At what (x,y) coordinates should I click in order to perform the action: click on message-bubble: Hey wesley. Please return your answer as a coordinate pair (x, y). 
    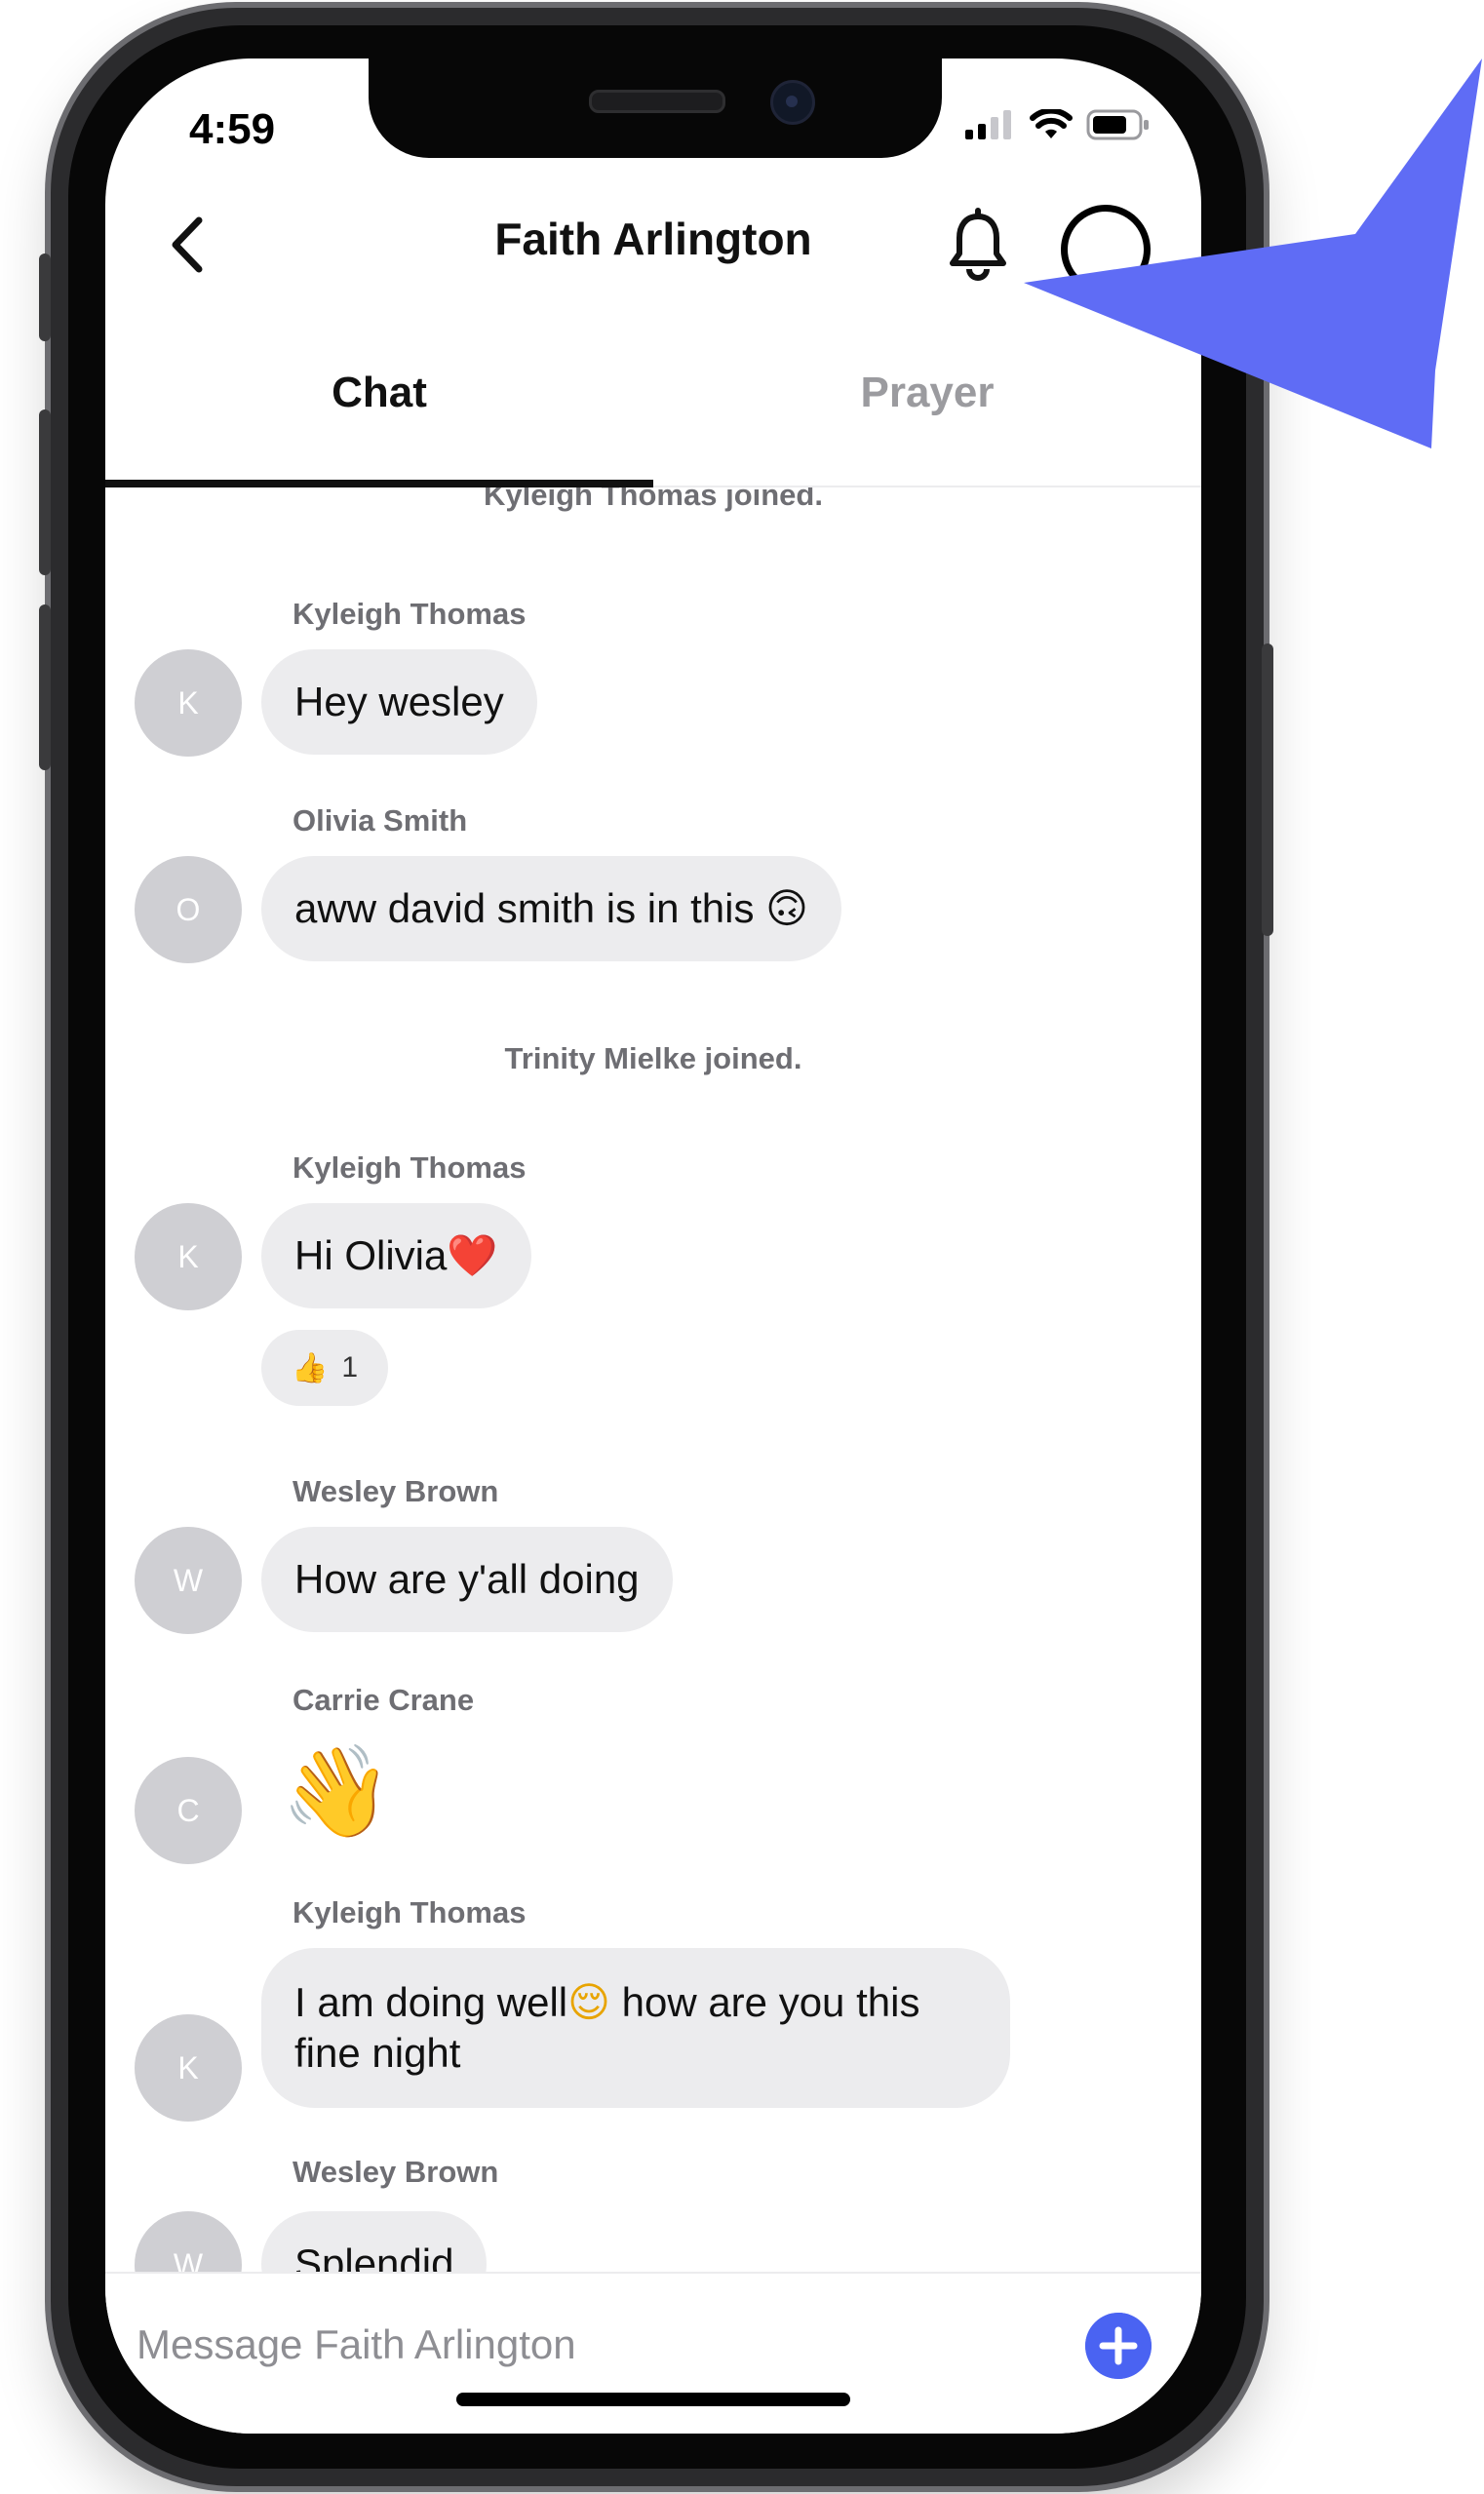
    Looking at the image, I should click on (399, 702).